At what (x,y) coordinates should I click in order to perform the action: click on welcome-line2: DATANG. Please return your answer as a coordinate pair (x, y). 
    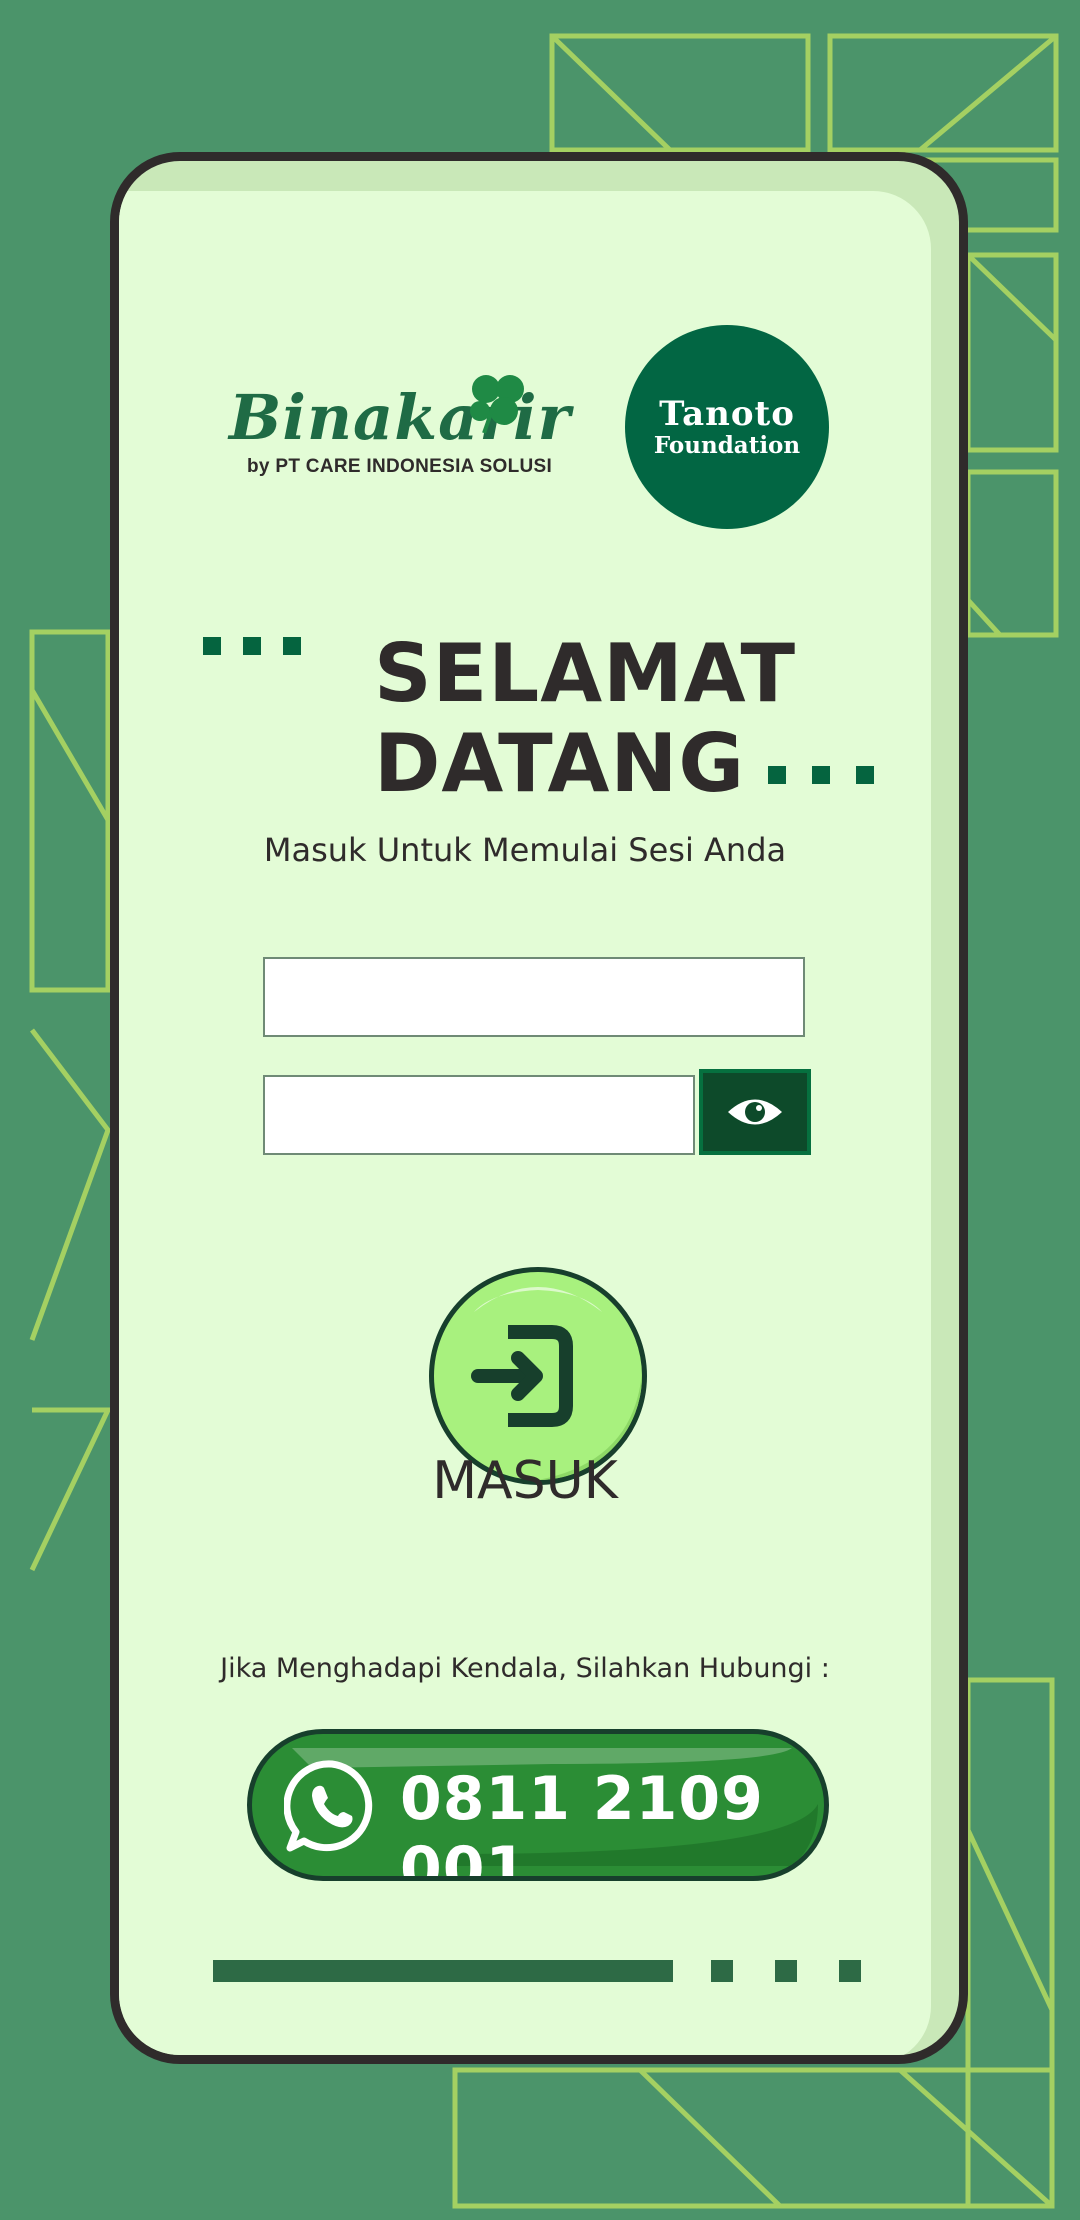
    Looking at the image, I should click on (559, 763).